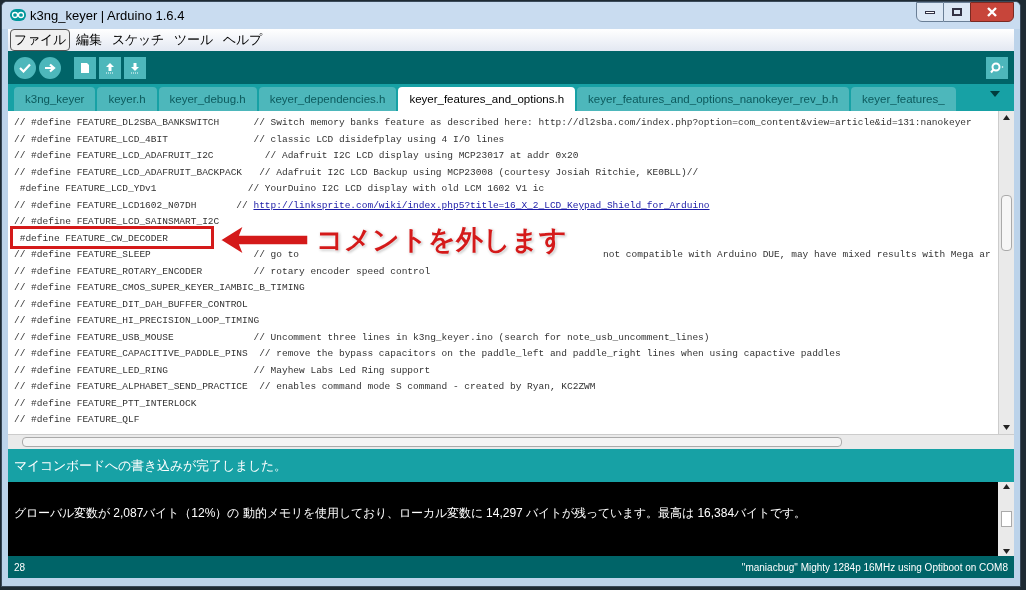  I want to click on code-line: // #define FEATURE_LCD_ADAFRUIT_I2C // Adafruit I2C LCD display using MCP23017 at addr 0x20, so click(296, 156).